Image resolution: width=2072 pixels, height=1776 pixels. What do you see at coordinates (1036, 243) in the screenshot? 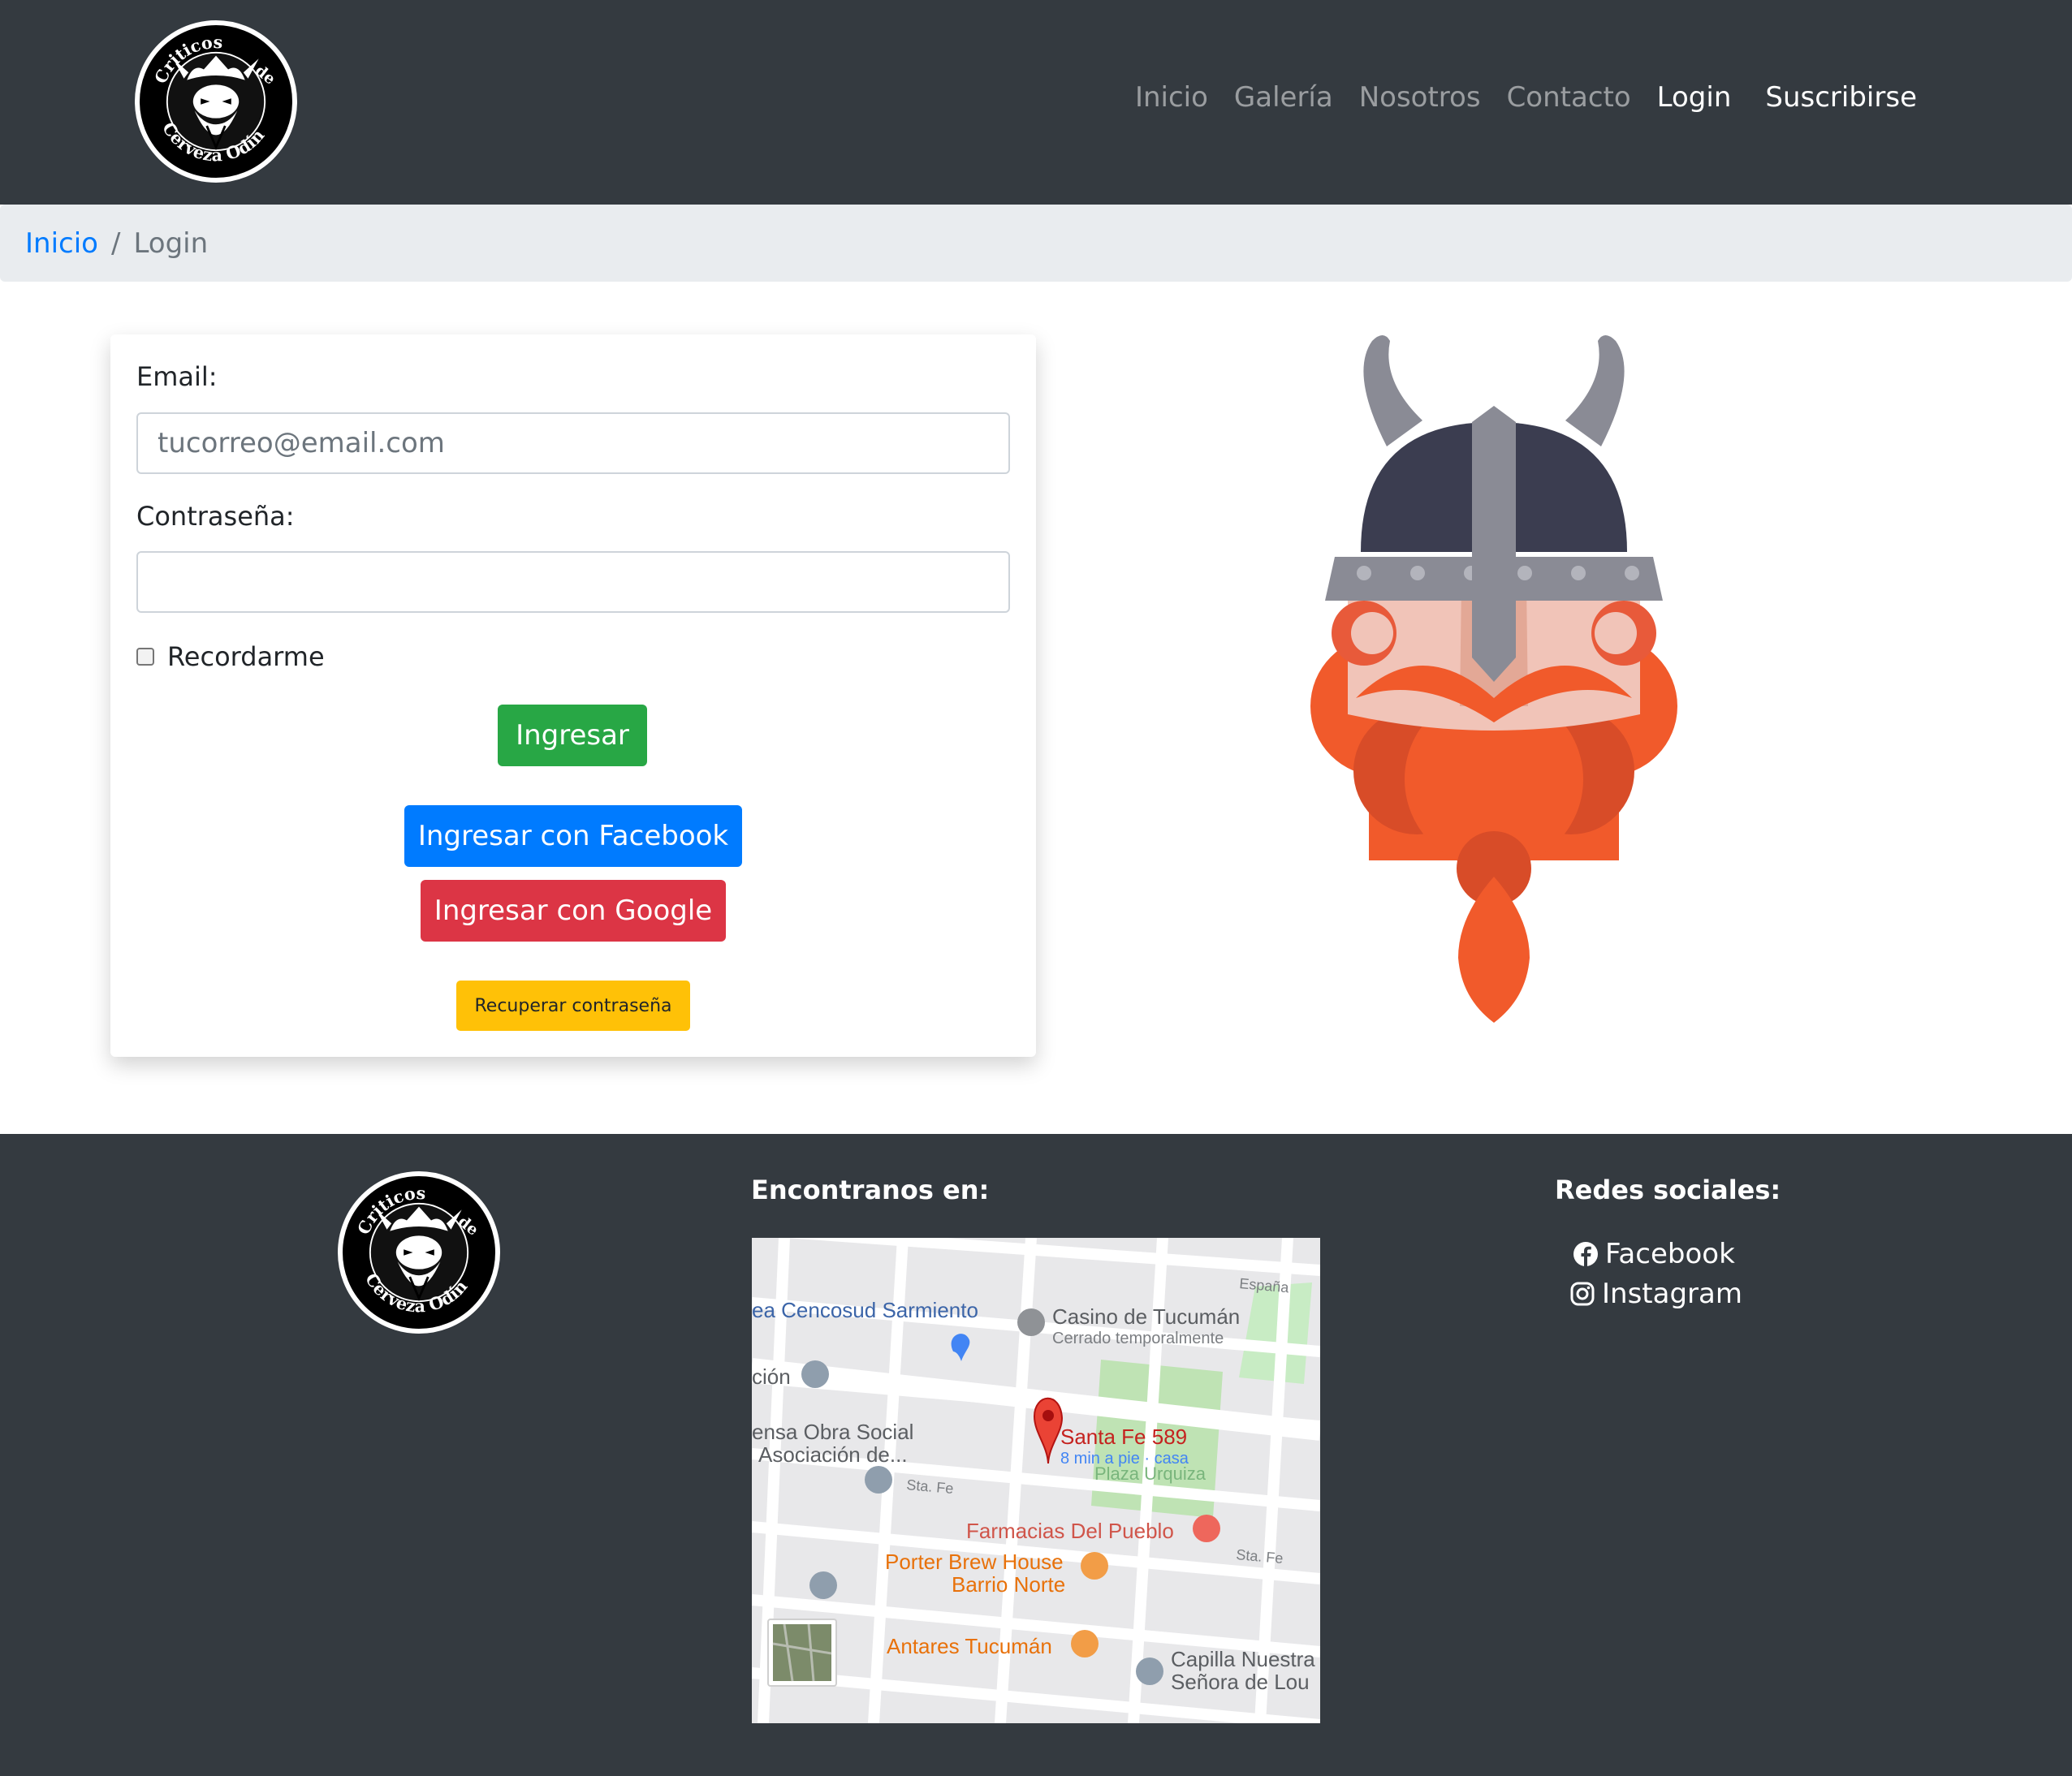
I see `breadcrumb: Inicio / Login` at bounding box center [1036, 243].